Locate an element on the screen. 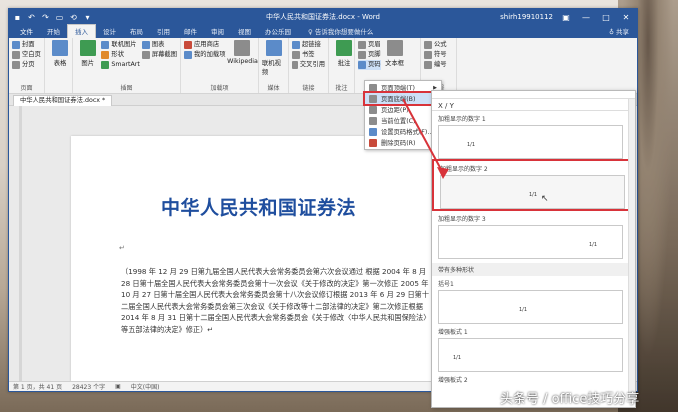 Image resolution: width=678 pixels, height=412 pixels. gallery-thumbnail: 1/1 is located at coordinates (530, 142).